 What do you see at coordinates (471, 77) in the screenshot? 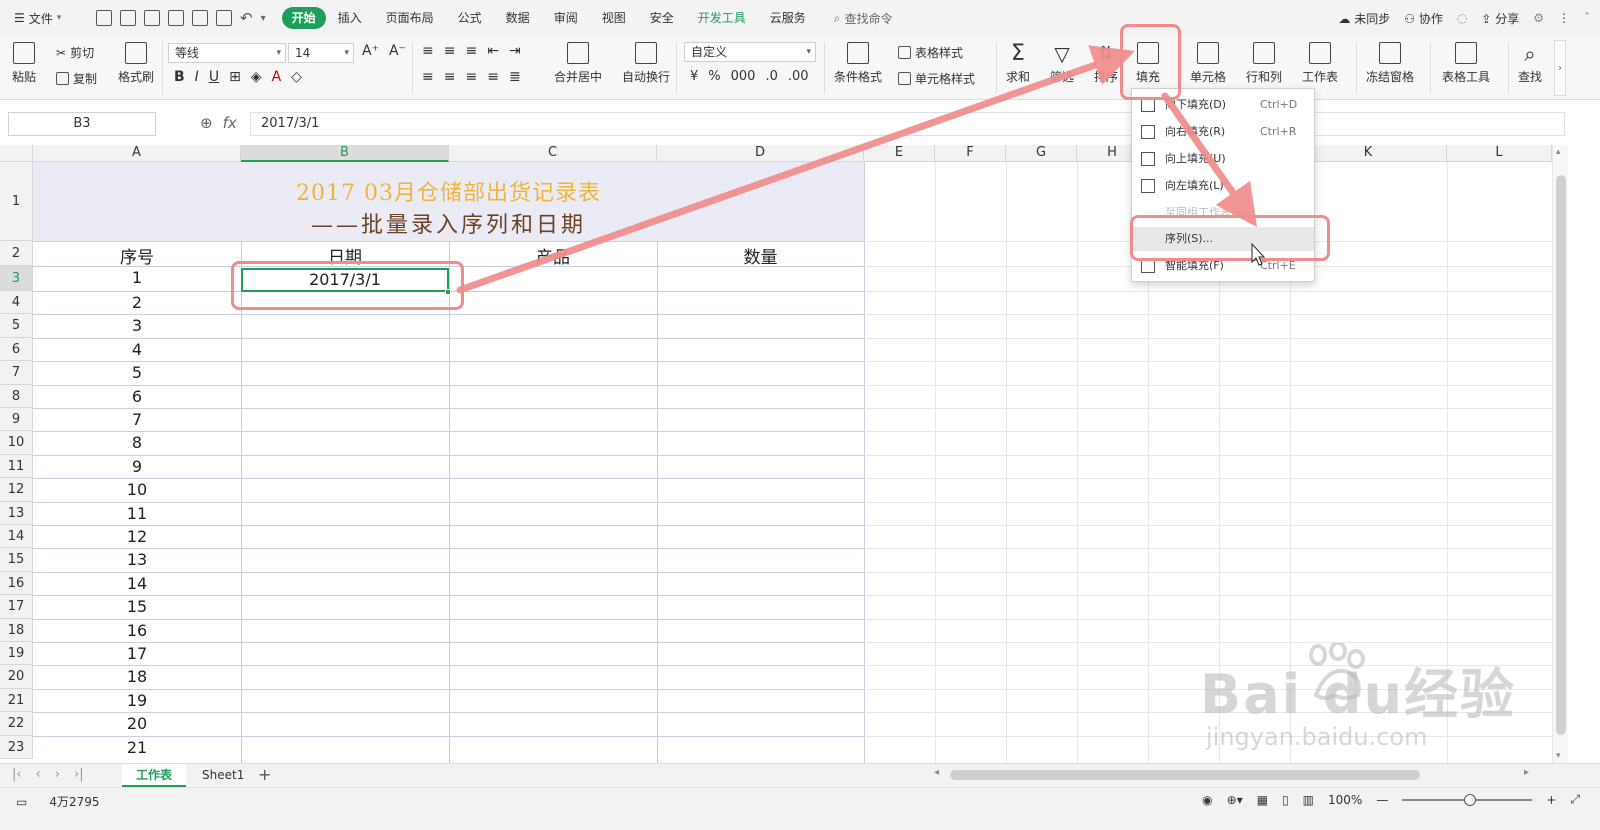
I see `align-right-icon: ≡` at bounding box center [471, 77].